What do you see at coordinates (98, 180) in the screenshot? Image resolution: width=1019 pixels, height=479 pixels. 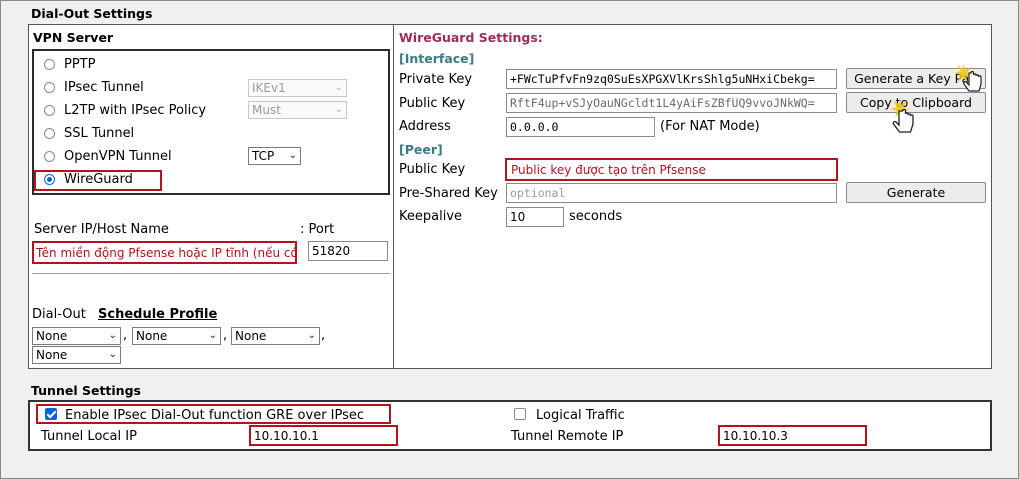 I see `wireguard-highlight` at bounding box center [98, 180].